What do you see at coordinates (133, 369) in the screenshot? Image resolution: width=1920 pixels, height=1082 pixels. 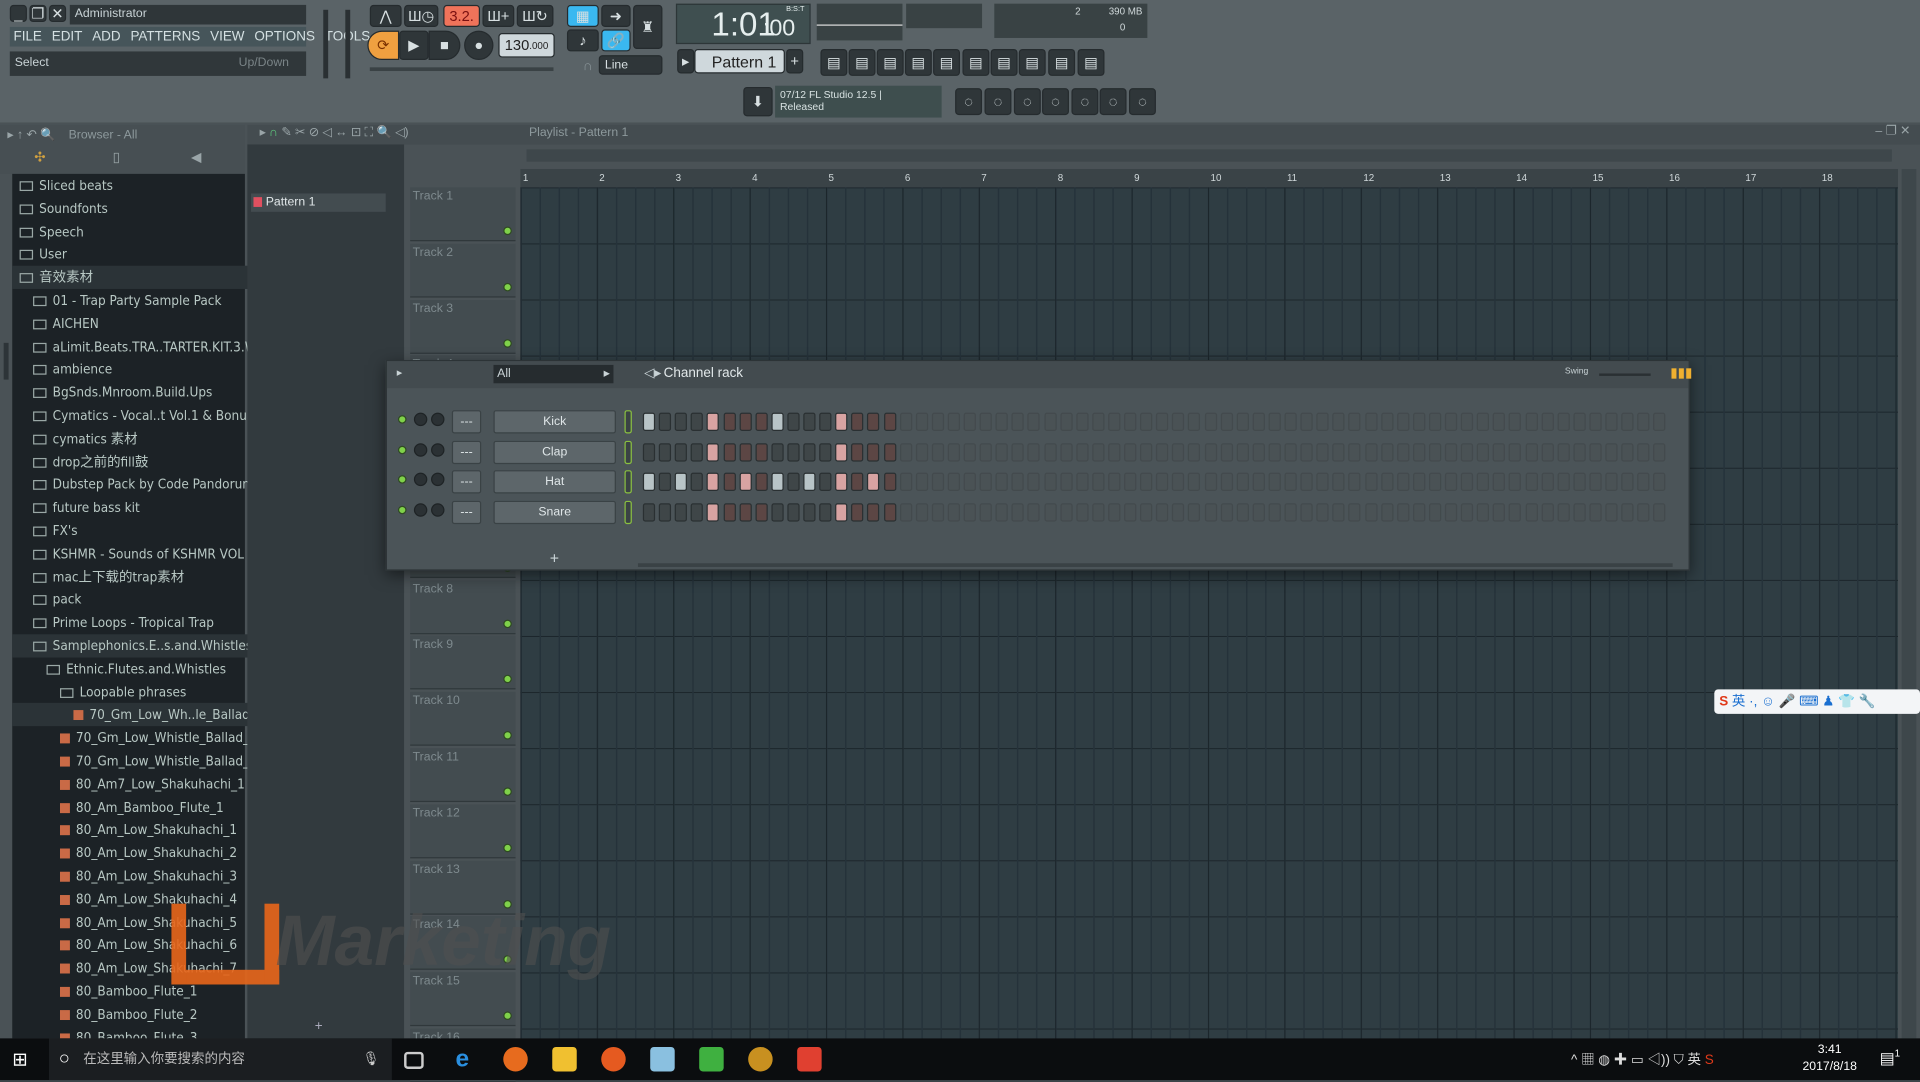 I see `browser-item: ambience` at bounding box center [133, 369].